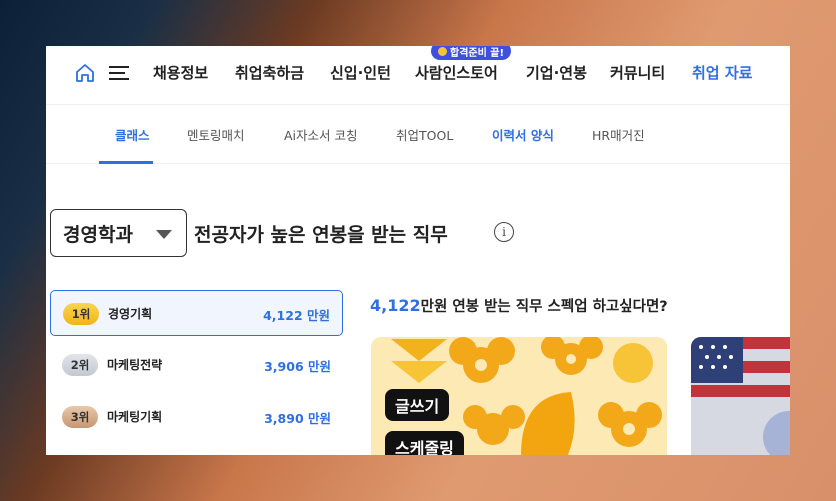 The width and height of the screenshot is (836, 501). I want to click on promo-text: 만원 연봉 받는 직무 스펙업 하고싶다면?, so click(544, 307).